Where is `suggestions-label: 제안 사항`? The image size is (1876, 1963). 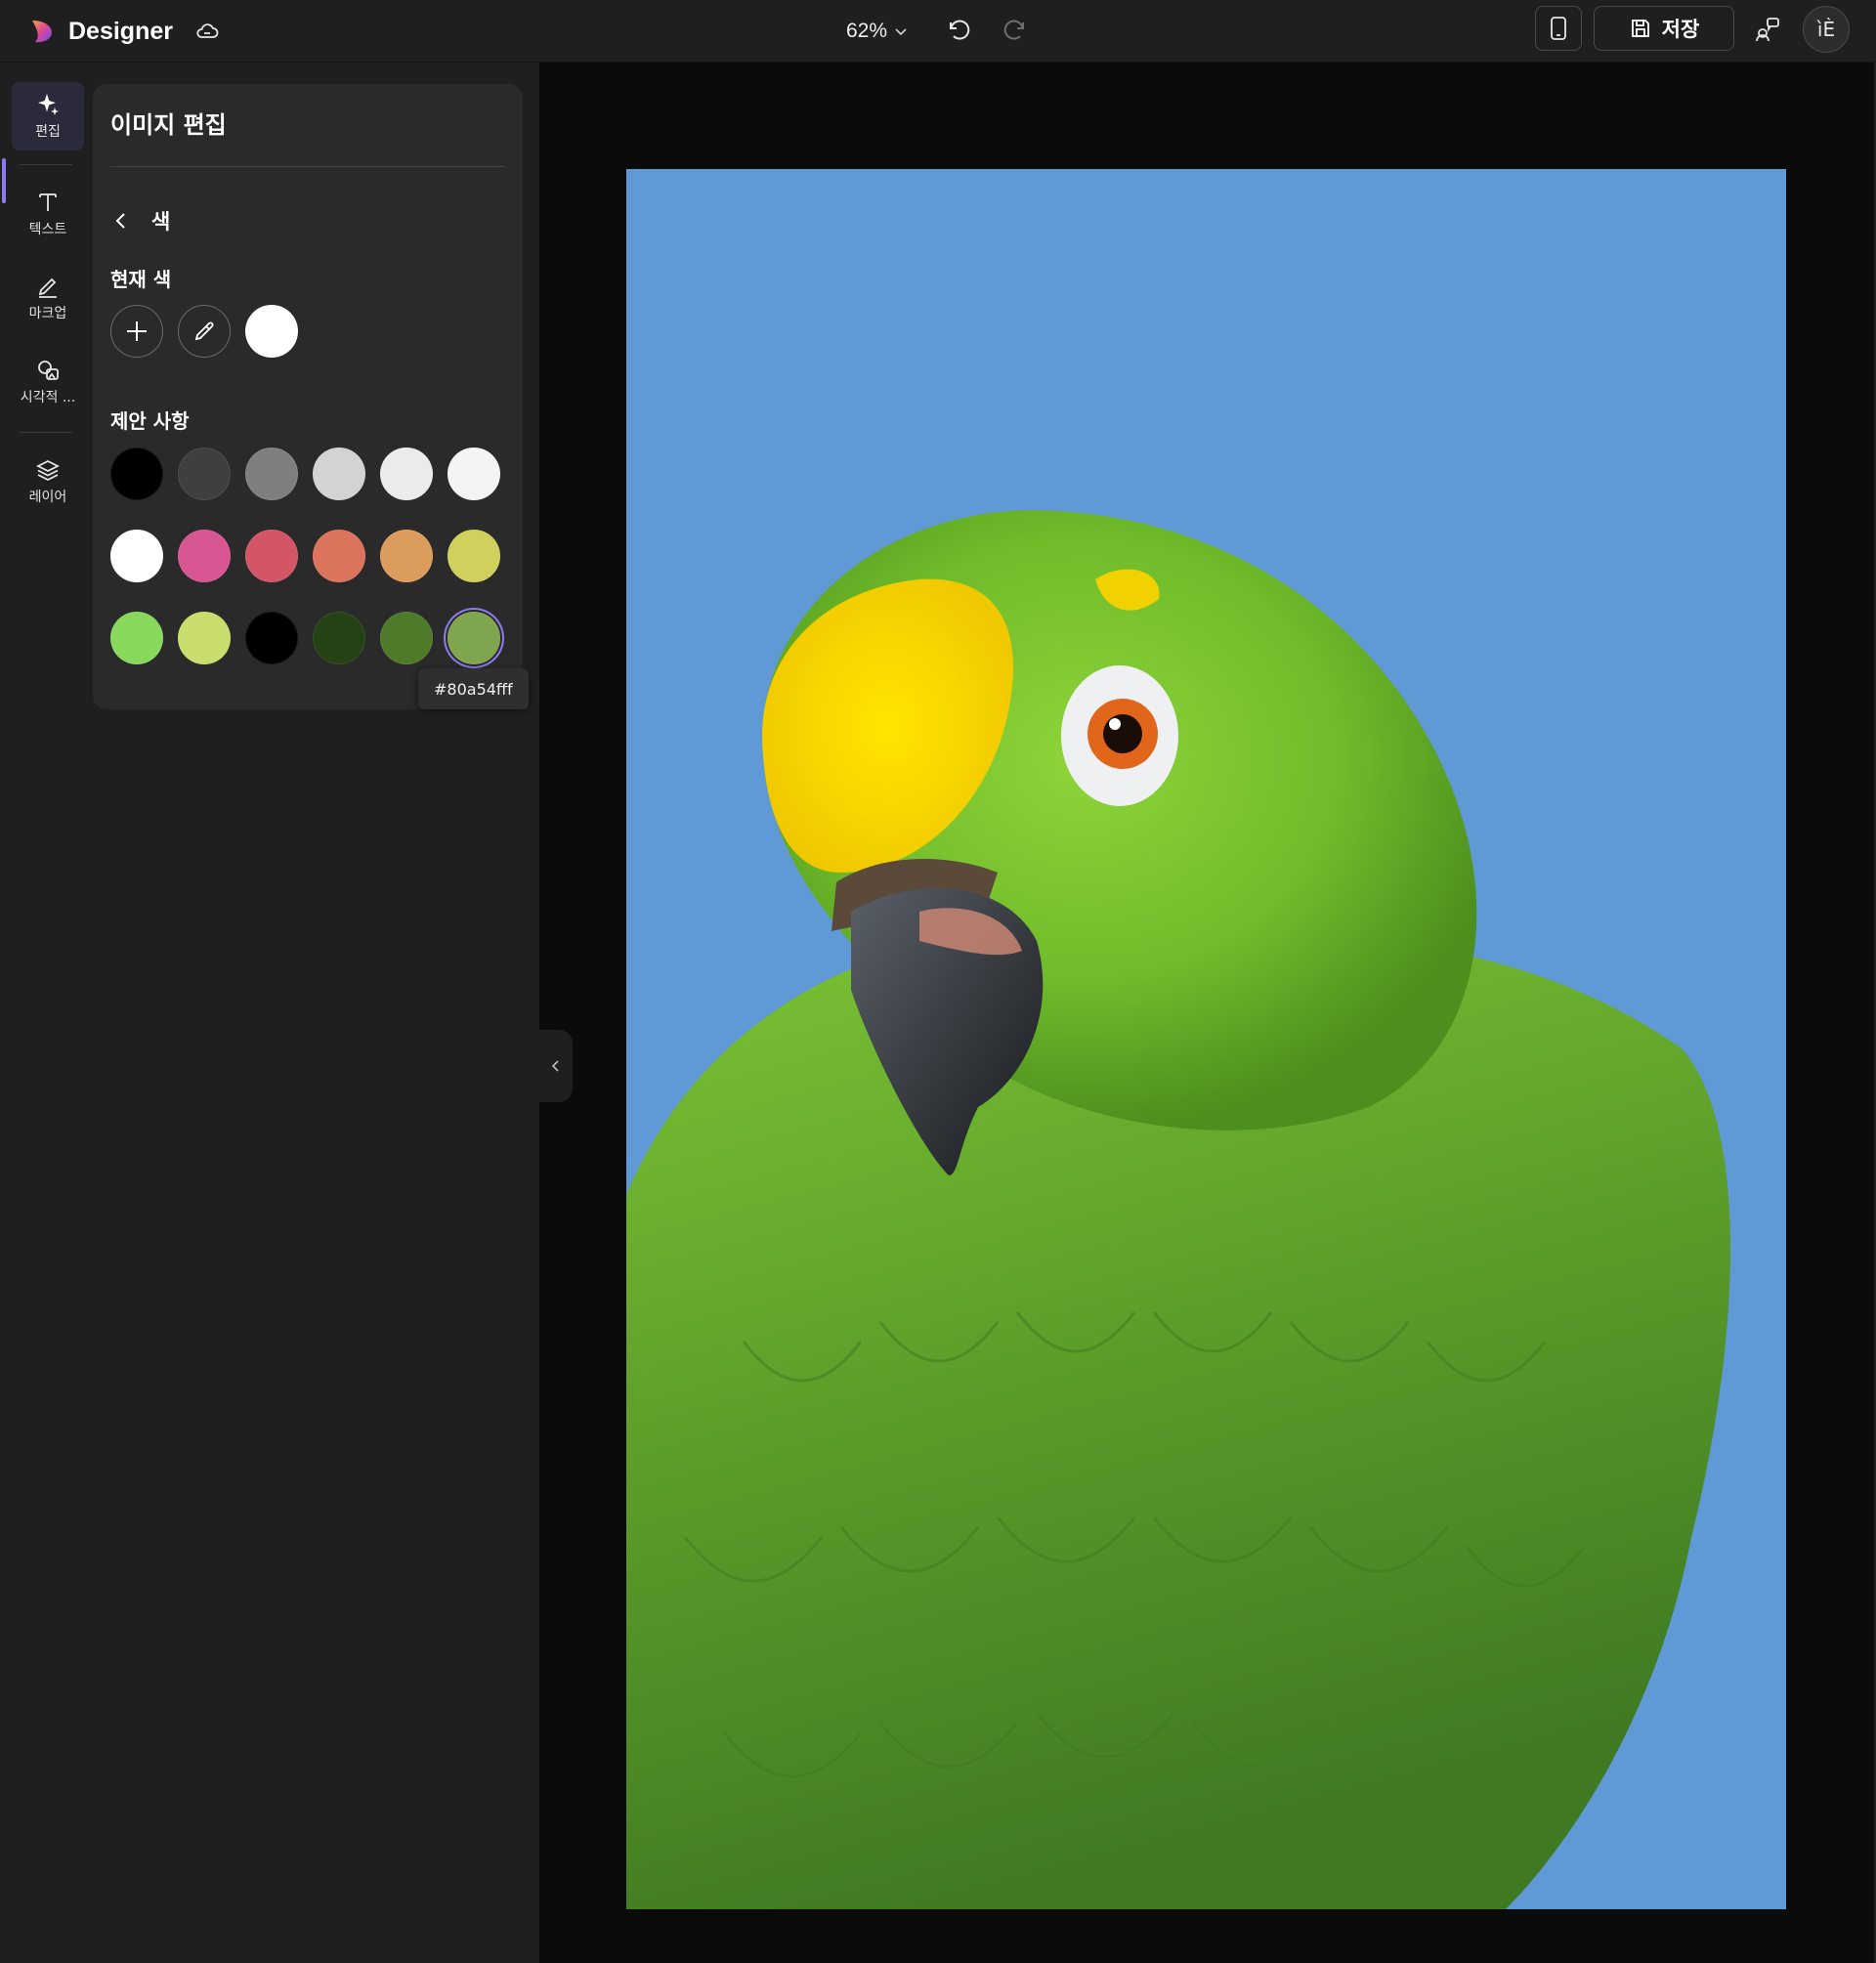
suggestions-label: 제안 사항 is located at coordinates (150, 421).